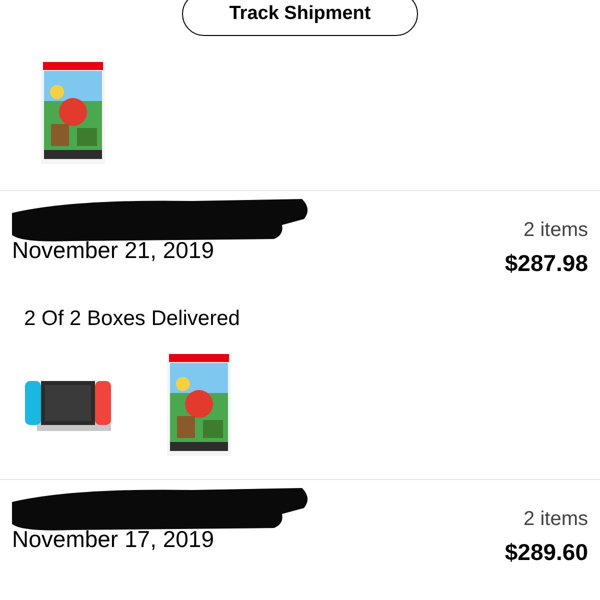 The width and height of the screenshot is (600, 600). Describe the element at coordinates (546, 552) in the screenshot. I see `order-total: $289.60` at that location.